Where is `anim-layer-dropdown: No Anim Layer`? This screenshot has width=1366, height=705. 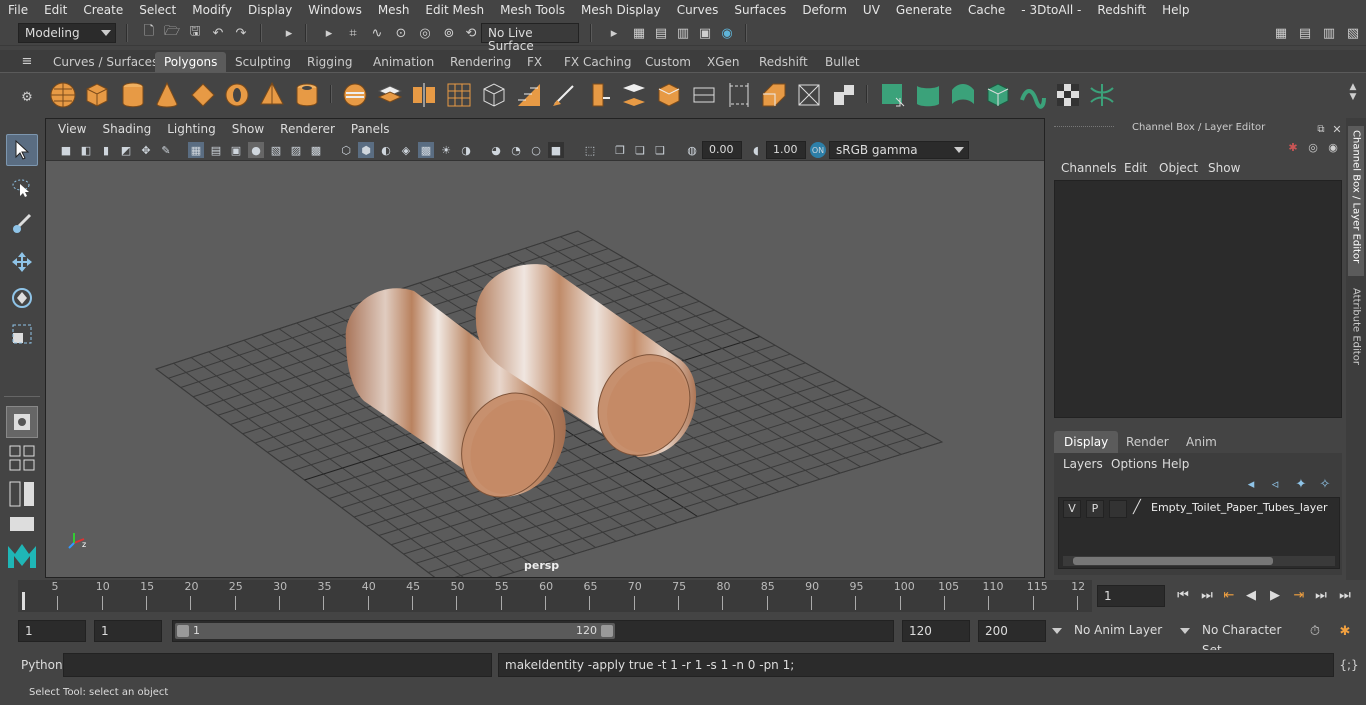 anim-layer-dropdown: No Anim Layer is located at coordinates (1121, 631).